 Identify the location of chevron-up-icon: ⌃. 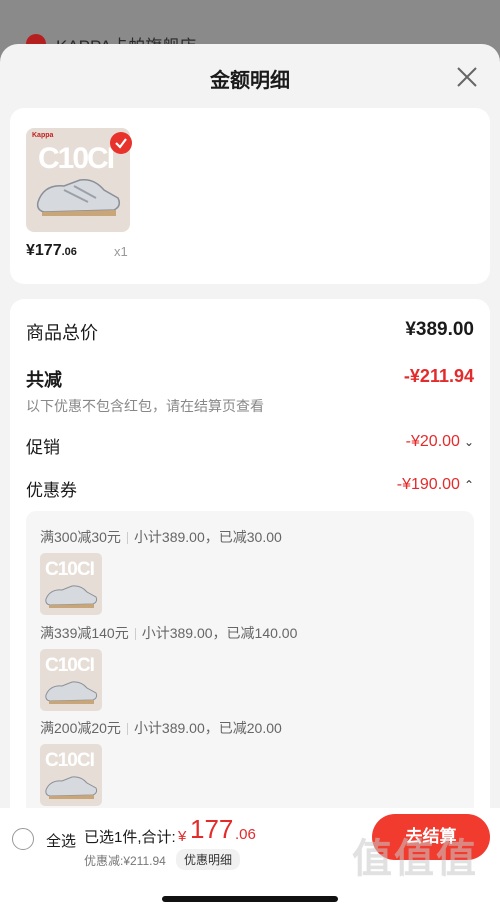
(468, 485).